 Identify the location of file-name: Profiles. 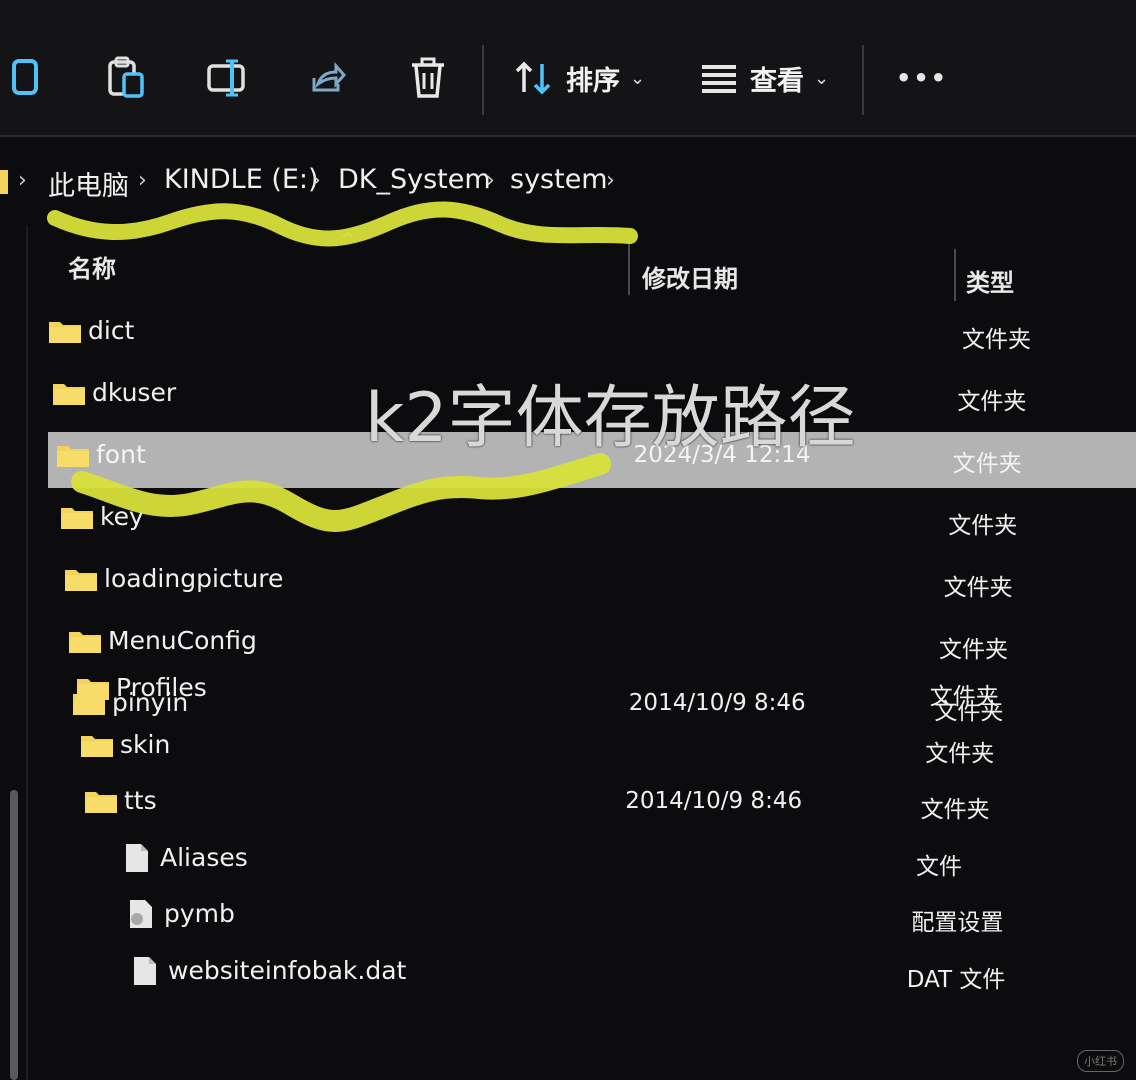
(161, 687).